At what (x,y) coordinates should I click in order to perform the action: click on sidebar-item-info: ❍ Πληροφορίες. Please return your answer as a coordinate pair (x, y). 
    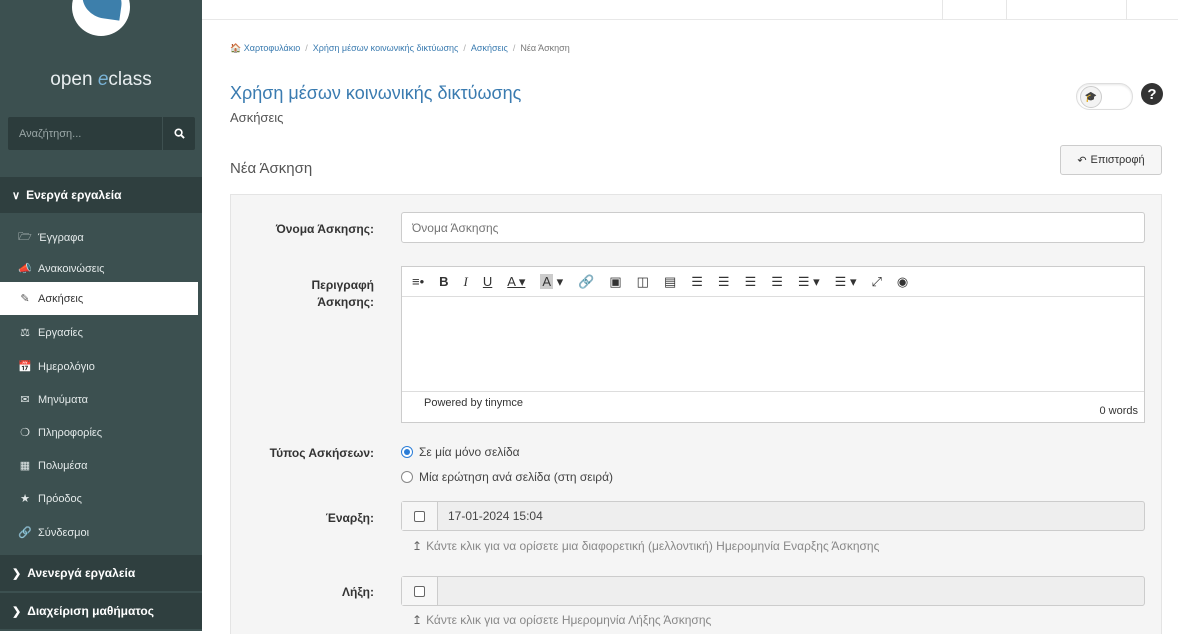
    Looking at the image, I should click on (99, 432).